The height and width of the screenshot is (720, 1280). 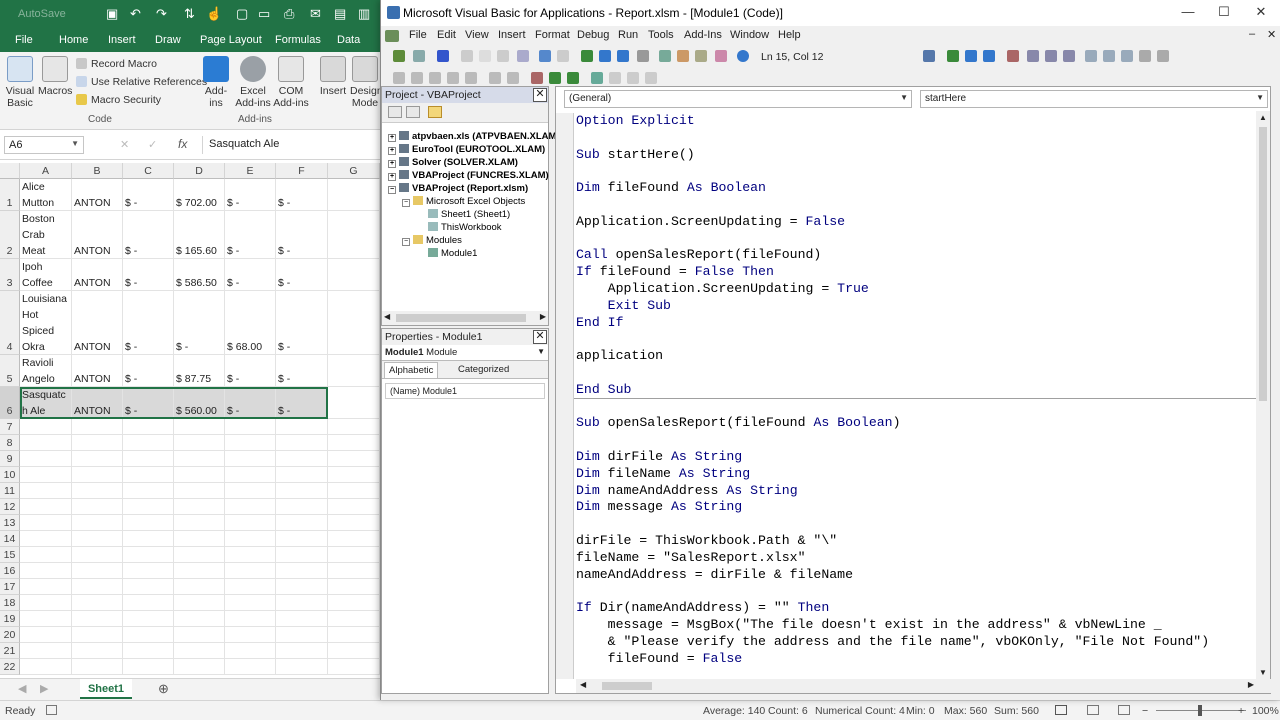 What do you see at coordinates (46, 171) in the screenshot?
I see `column-header: A` at bounding box center [46, 171].